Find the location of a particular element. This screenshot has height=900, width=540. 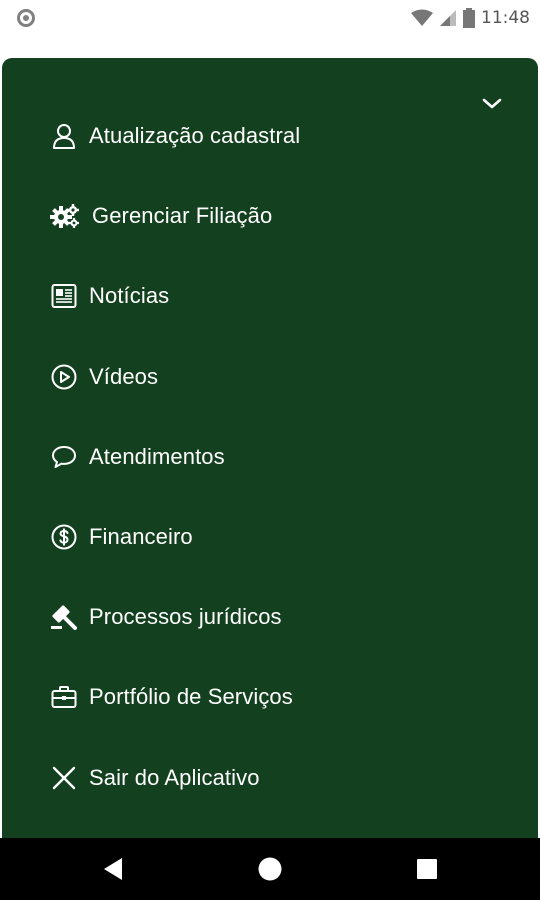

menu-item-label: Portfólio de Serviços is located at coordinates (191, 697).